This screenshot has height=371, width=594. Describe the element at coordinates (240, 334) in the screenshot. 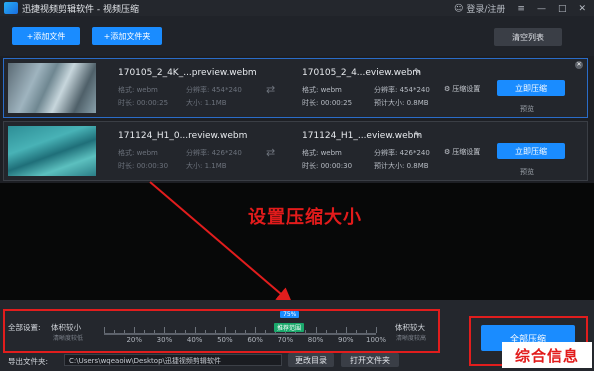

I see `compression-slider` at that location.